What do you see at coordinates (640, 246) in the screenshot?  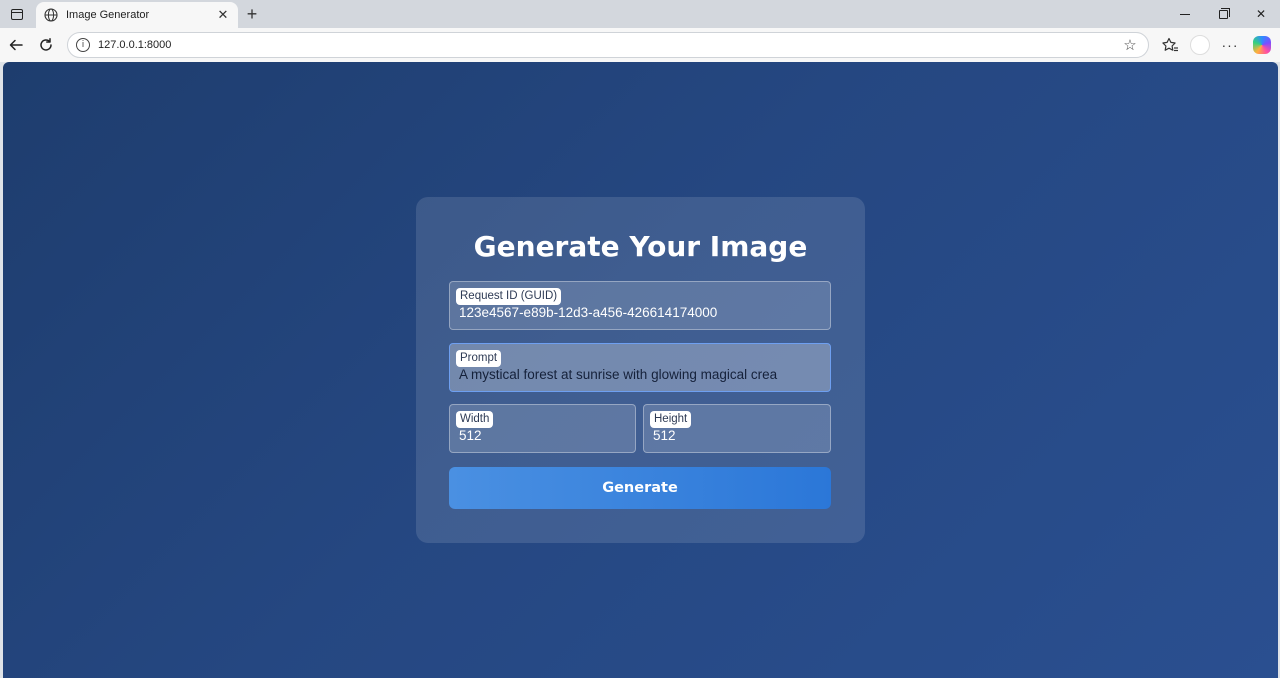 I see `page-title: Generate Your Image` at bounding box center [640, 246].